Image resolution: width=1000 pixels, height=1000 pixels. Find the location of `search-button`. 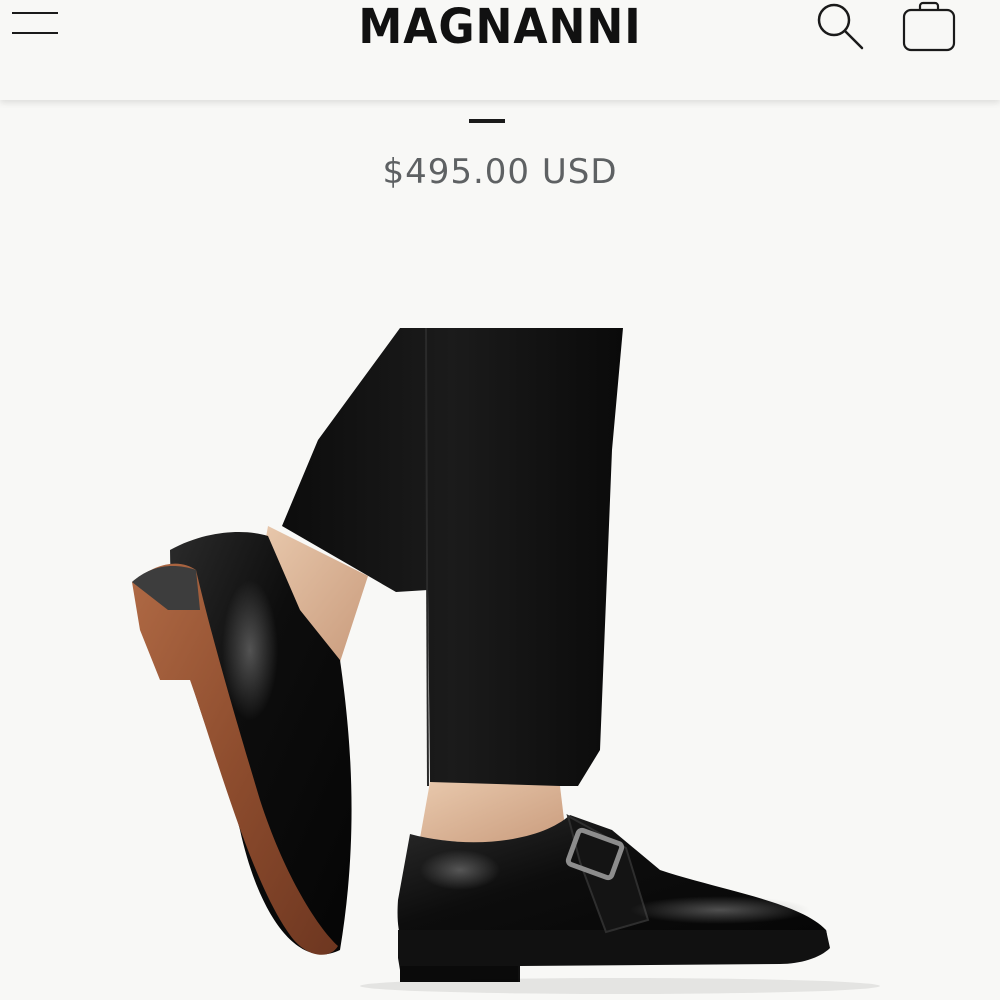

search-button is located at coordinates (839, 27).